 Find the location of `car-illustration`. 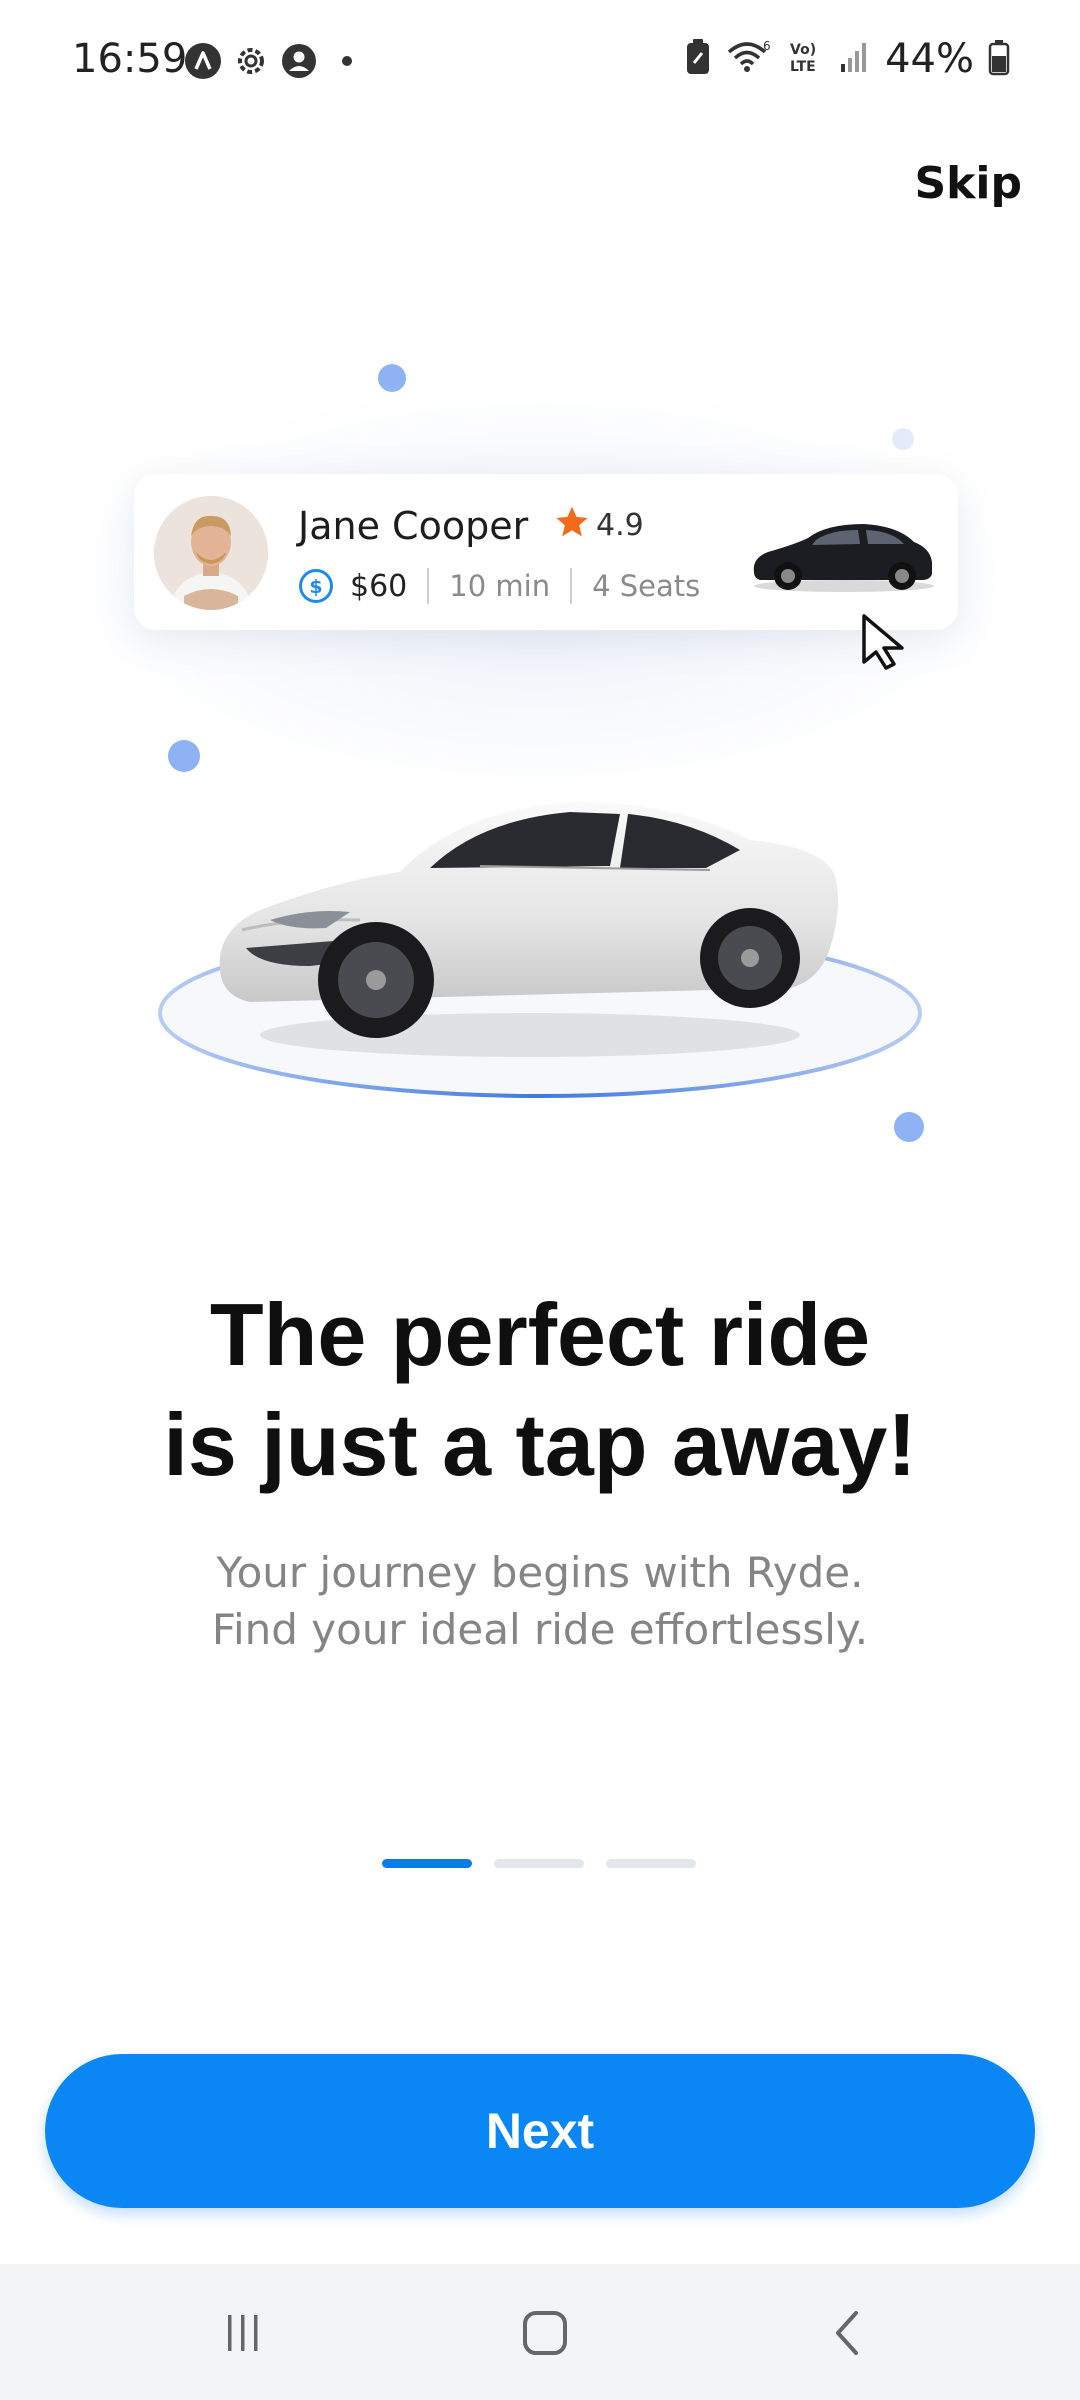

car-illustration is located at coordinates (540, 949).